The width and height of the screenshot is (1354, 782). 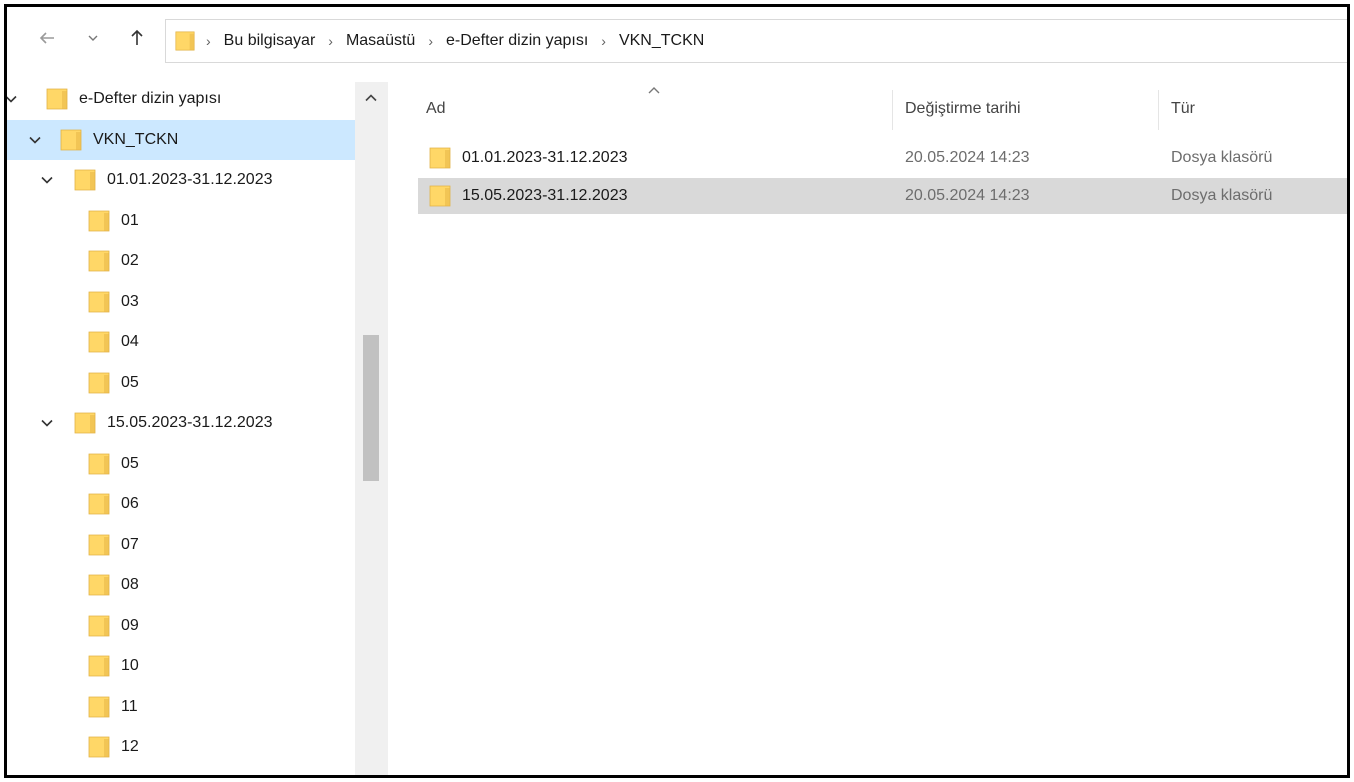 What do you see at coordinates (380, 41) in the screenshot?
I see `breadcrumb-item-desktop: Masaüstü` at bounding box center [380, 41].